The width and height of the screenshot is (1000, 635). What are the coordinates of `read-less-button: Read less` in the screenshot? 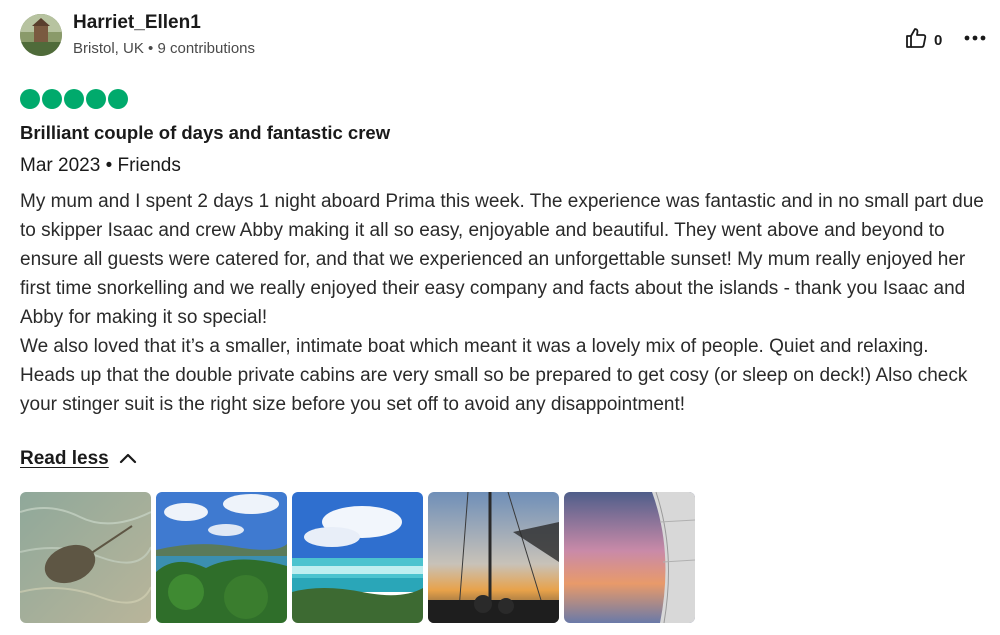 It's located at (78, 459).